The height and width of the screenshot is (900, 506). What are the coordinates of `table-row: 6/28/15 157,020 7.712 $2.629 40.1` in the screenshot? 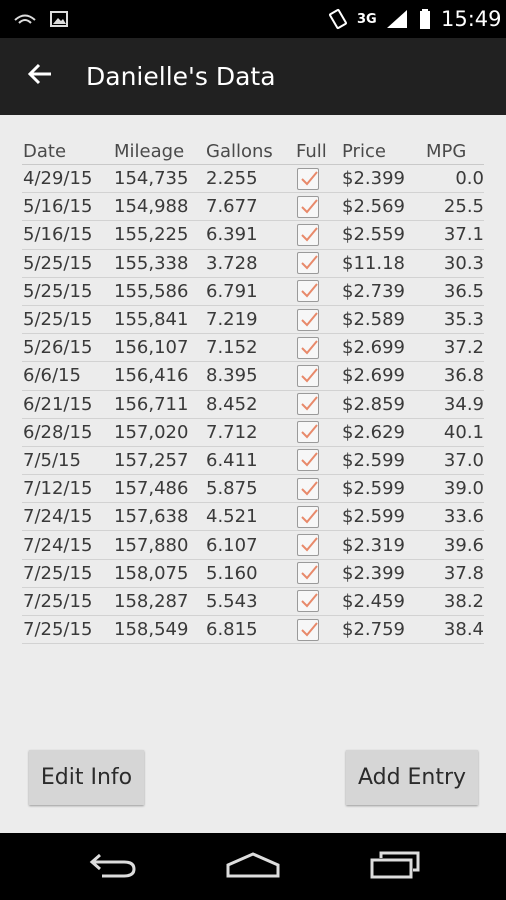 It's located at (253, 433).